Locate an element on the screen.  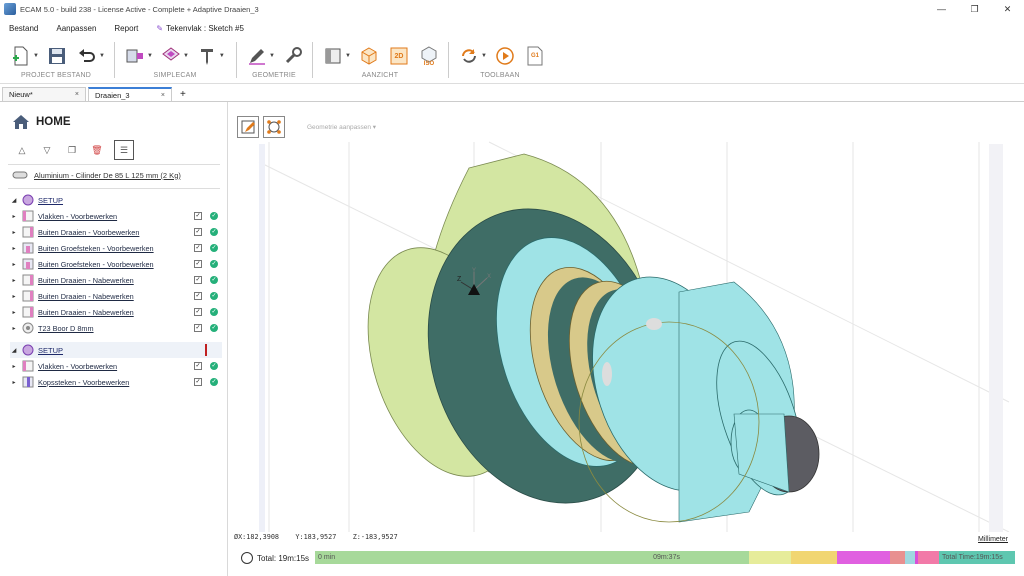
delete-icon: 🗑 is located at coordinates (97, 150).